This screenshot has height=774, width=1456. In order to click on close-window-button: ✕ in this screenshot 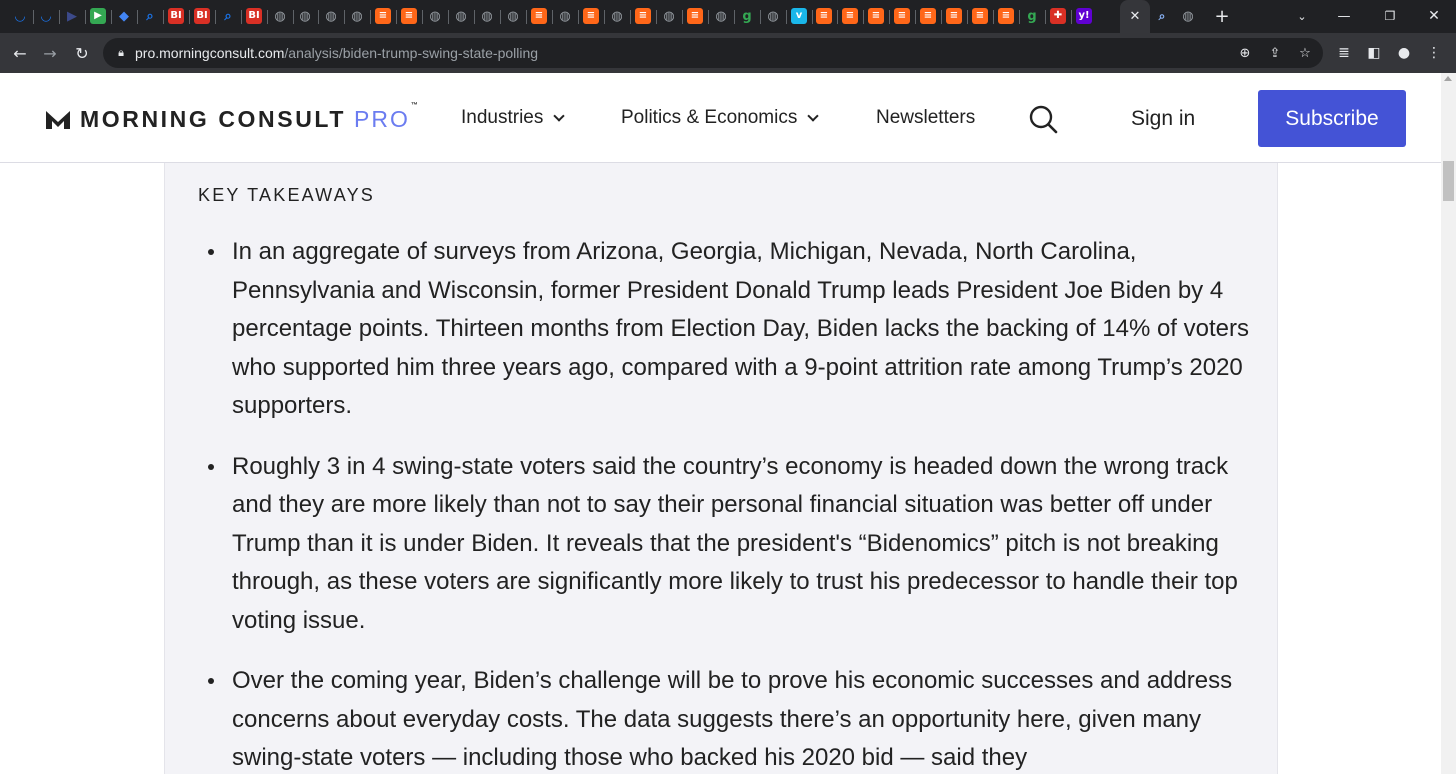, I will do `click(1434, 16)`.